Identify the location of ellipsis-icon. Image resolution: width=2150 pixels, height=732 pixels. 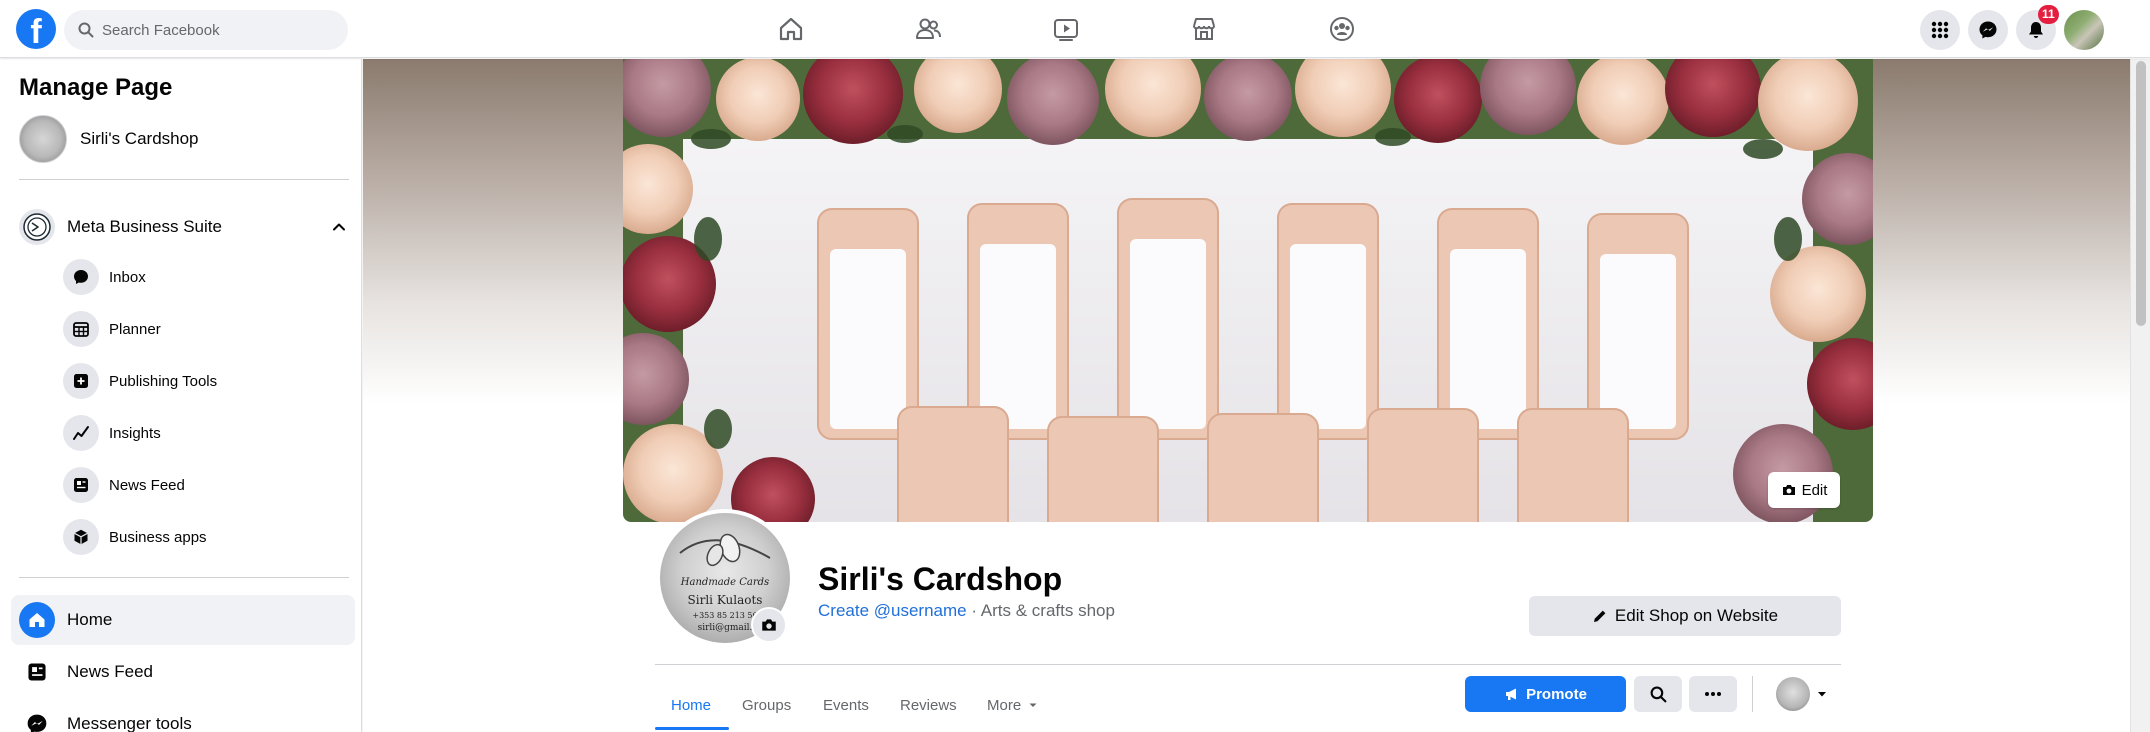
(1713, 694).